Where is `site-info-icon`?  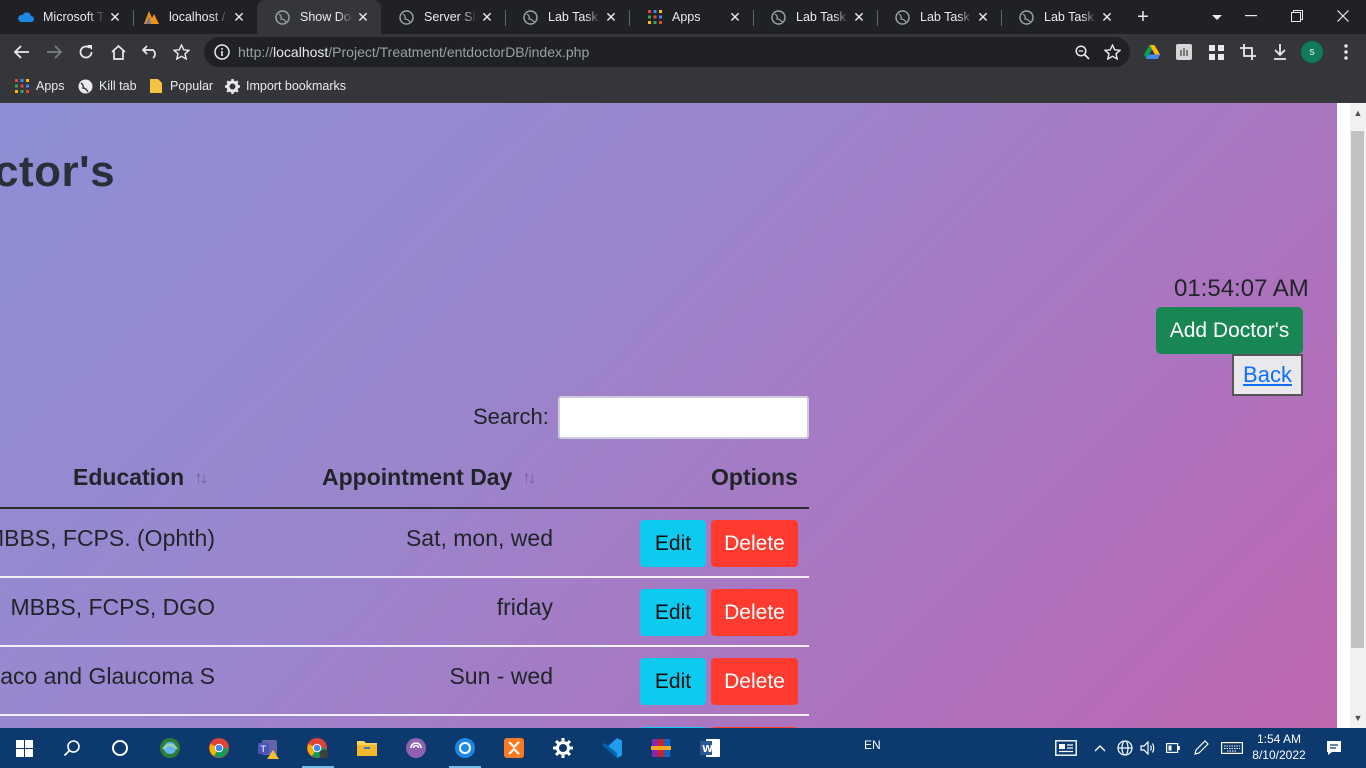
site-info-icon is located at coordinates (222, 52).